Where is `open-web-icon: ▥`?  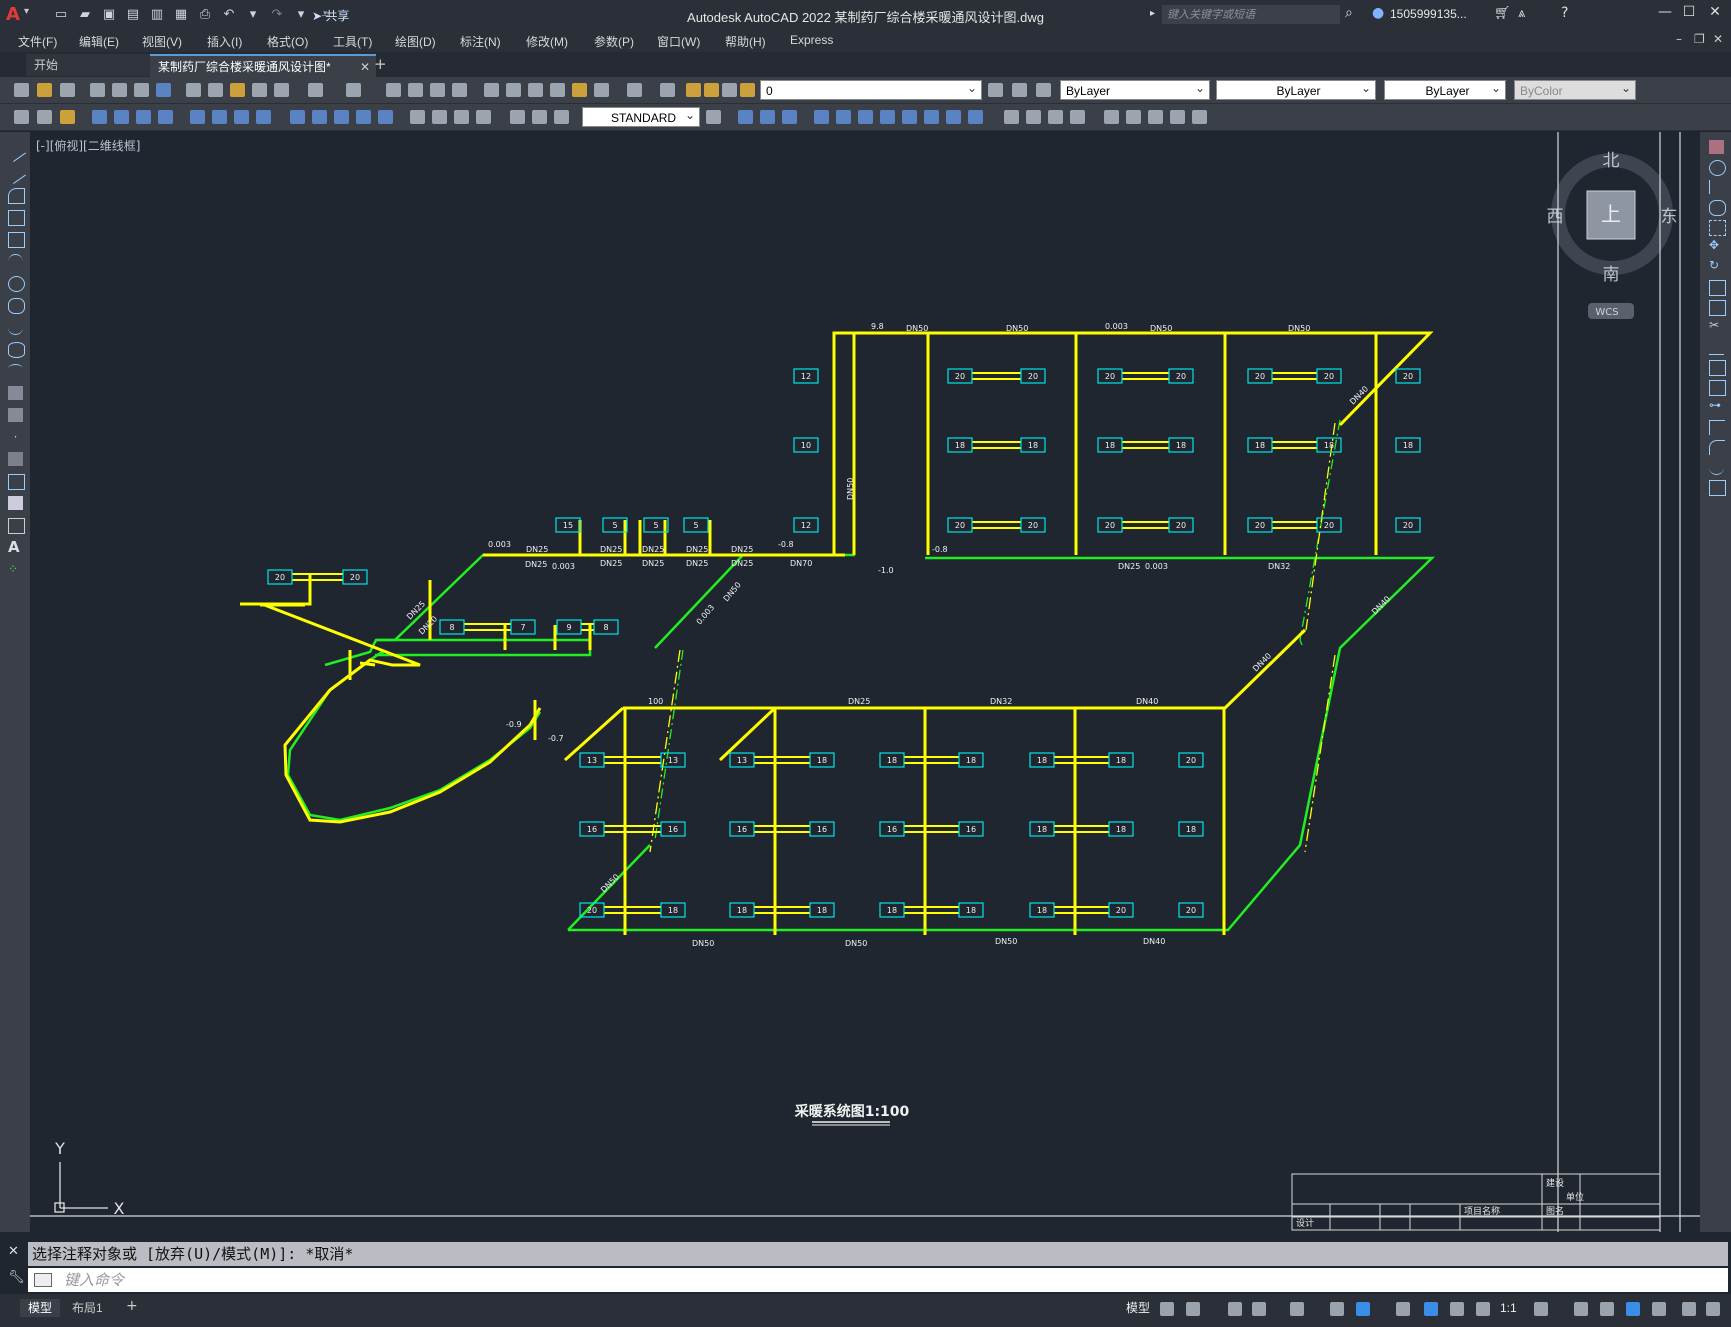
open-web-icon: ▥ is located at coordinates (157, 14).